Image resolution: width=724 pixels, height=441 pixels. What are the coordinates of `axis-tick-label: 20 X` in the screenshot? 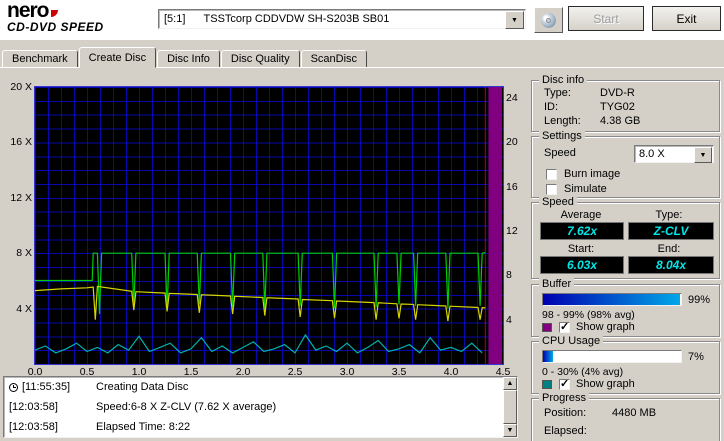 It's located at (21, 87).